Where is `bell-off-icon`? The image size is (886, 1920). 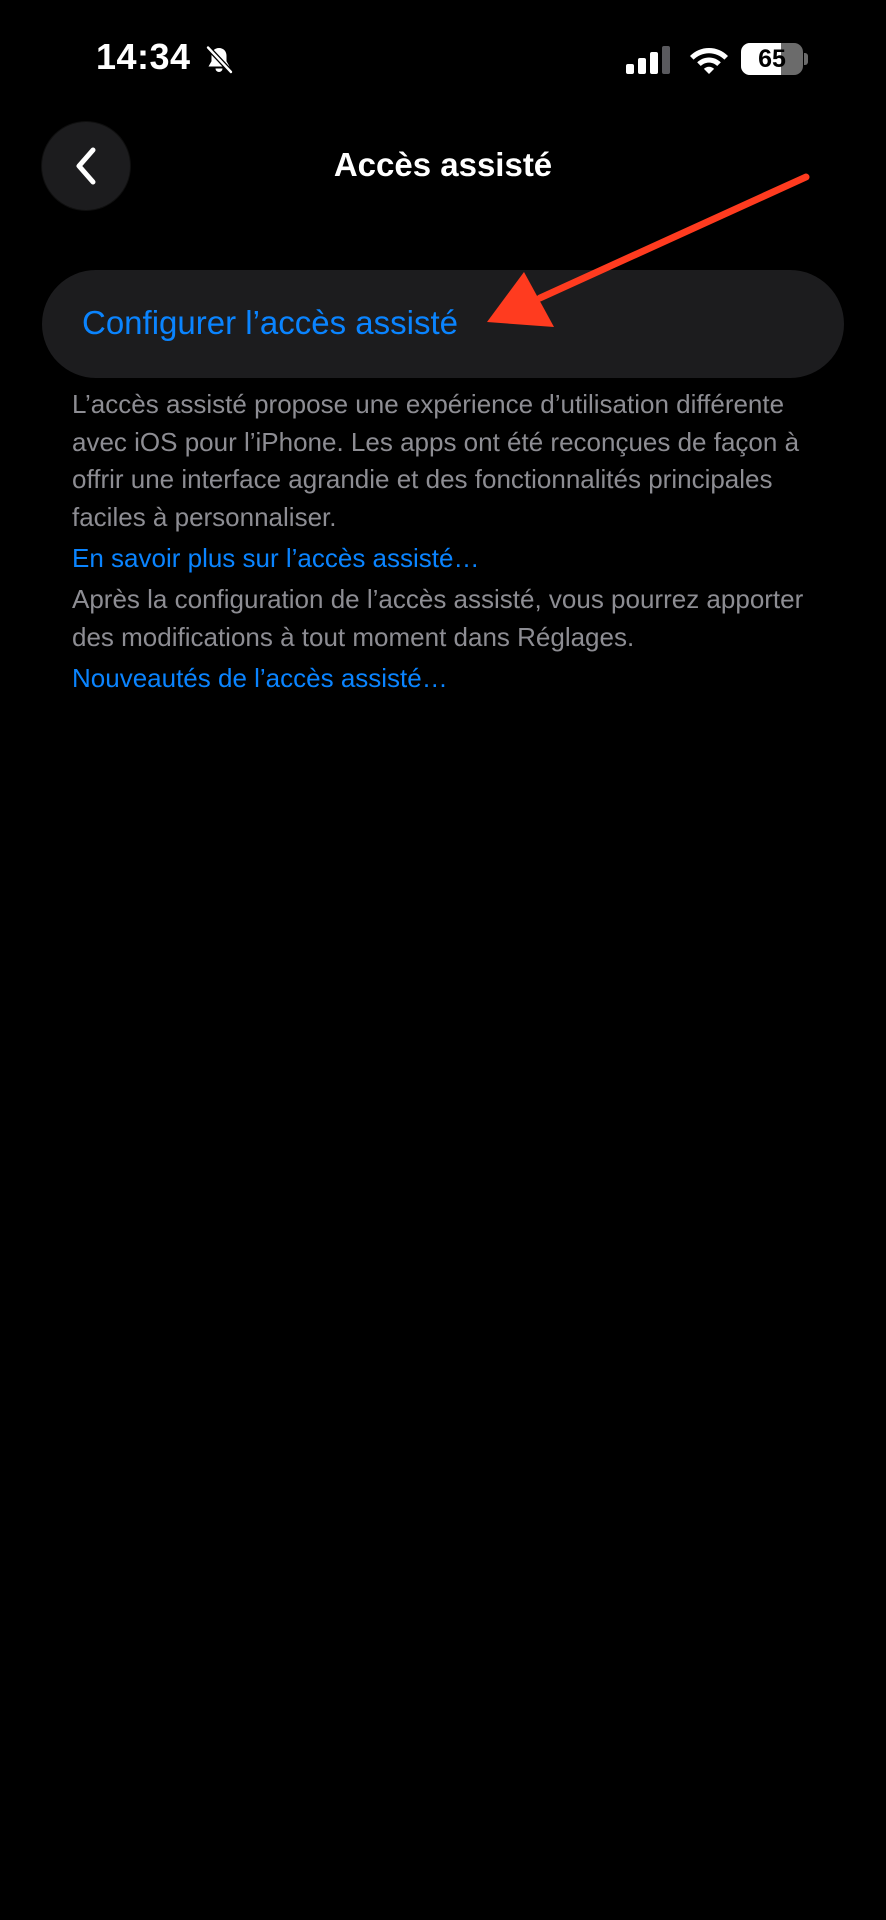 bell-off-icon is located at coordinates (219, 60).